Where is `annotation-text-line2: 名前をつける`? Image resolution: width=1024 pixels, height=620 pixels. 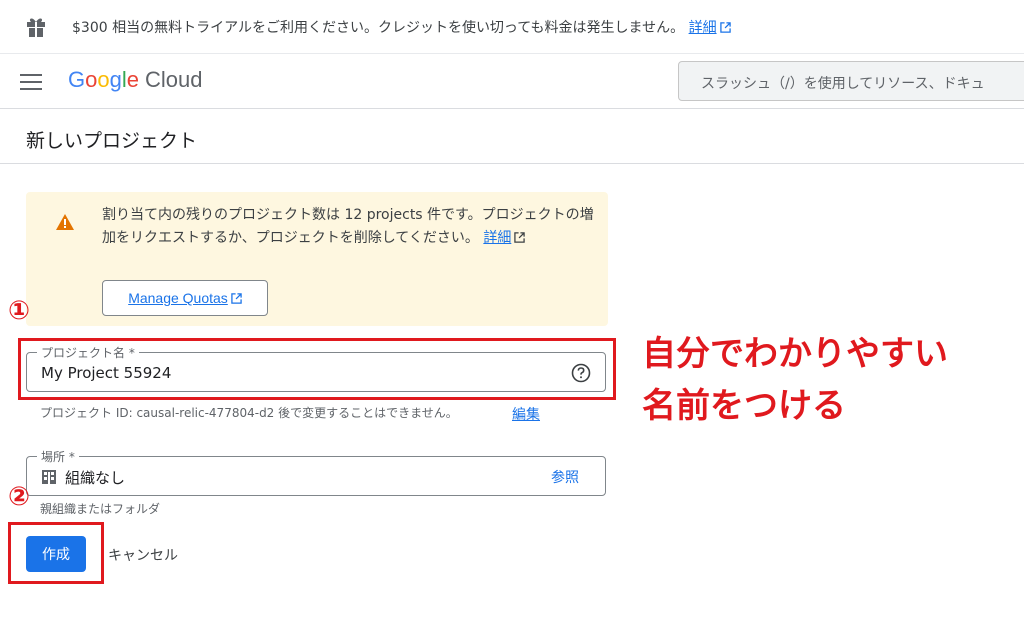
annotation-text-line2: 名前をつける is located at coordinates (744, 406).